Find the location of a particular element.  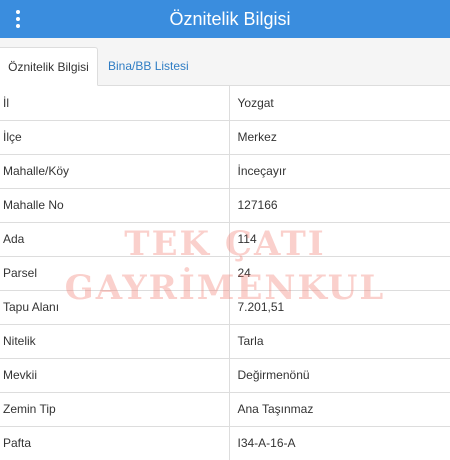

table-row: İlçe Merkez is located at coordinates (225, 137).